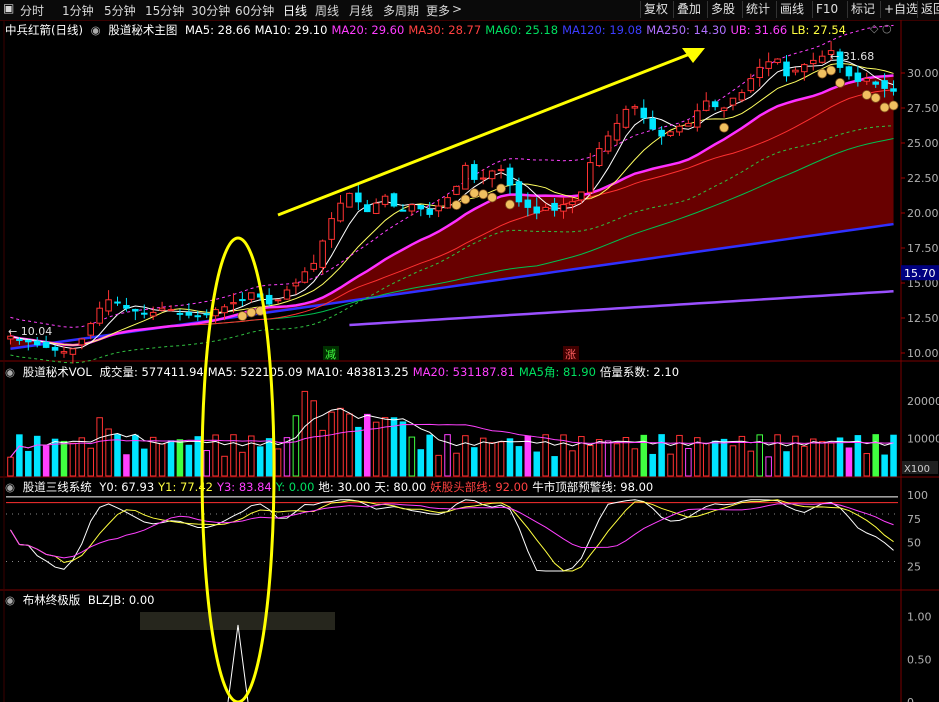 This screenshot has width=939, height=702. Describe the element at coordinates (120, 10) in the screenshot. I see `period-tab-5min: 5分钟` at that location.